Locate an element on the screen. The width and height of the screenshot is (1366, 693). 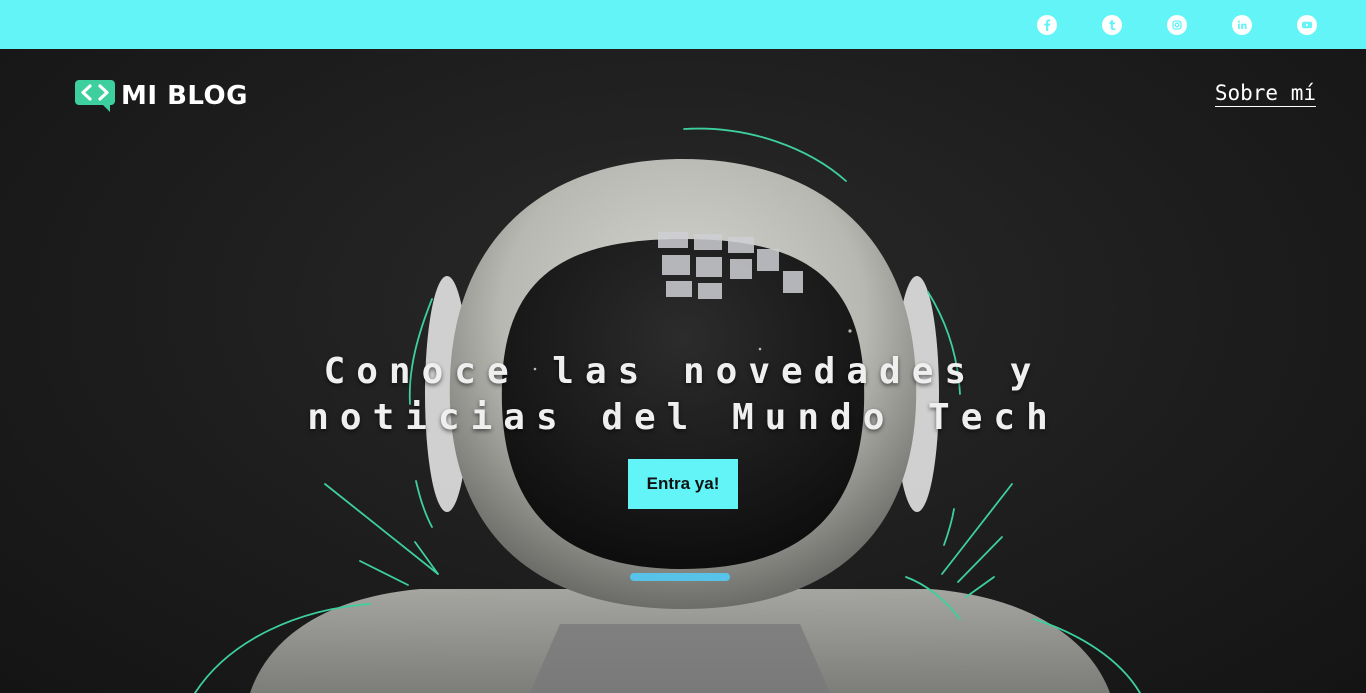
instagram-icon is located at coordinates (1177, 24).